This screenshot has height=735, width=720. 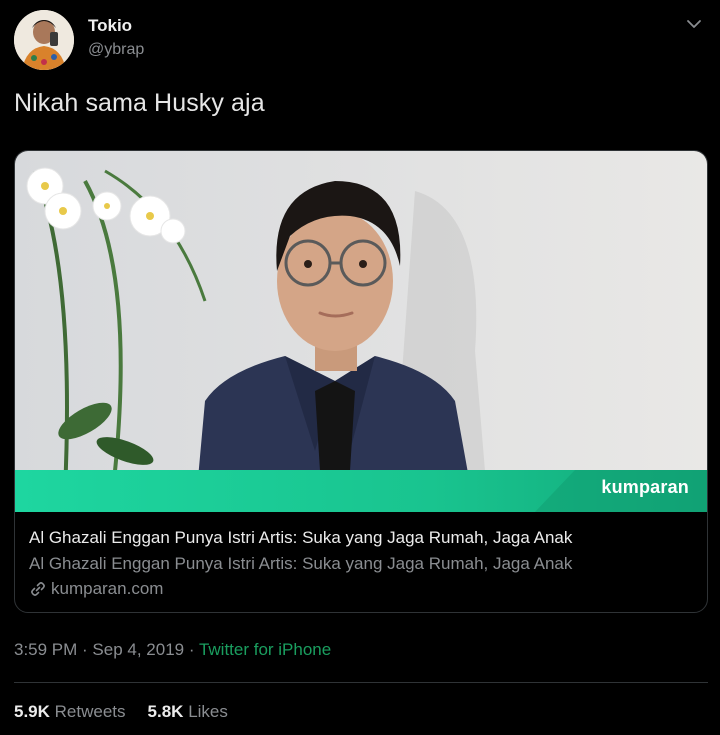 I want to click on tweet-stats: 5.9K Retweets 5.8K Likes, so click(x=121, y=712).